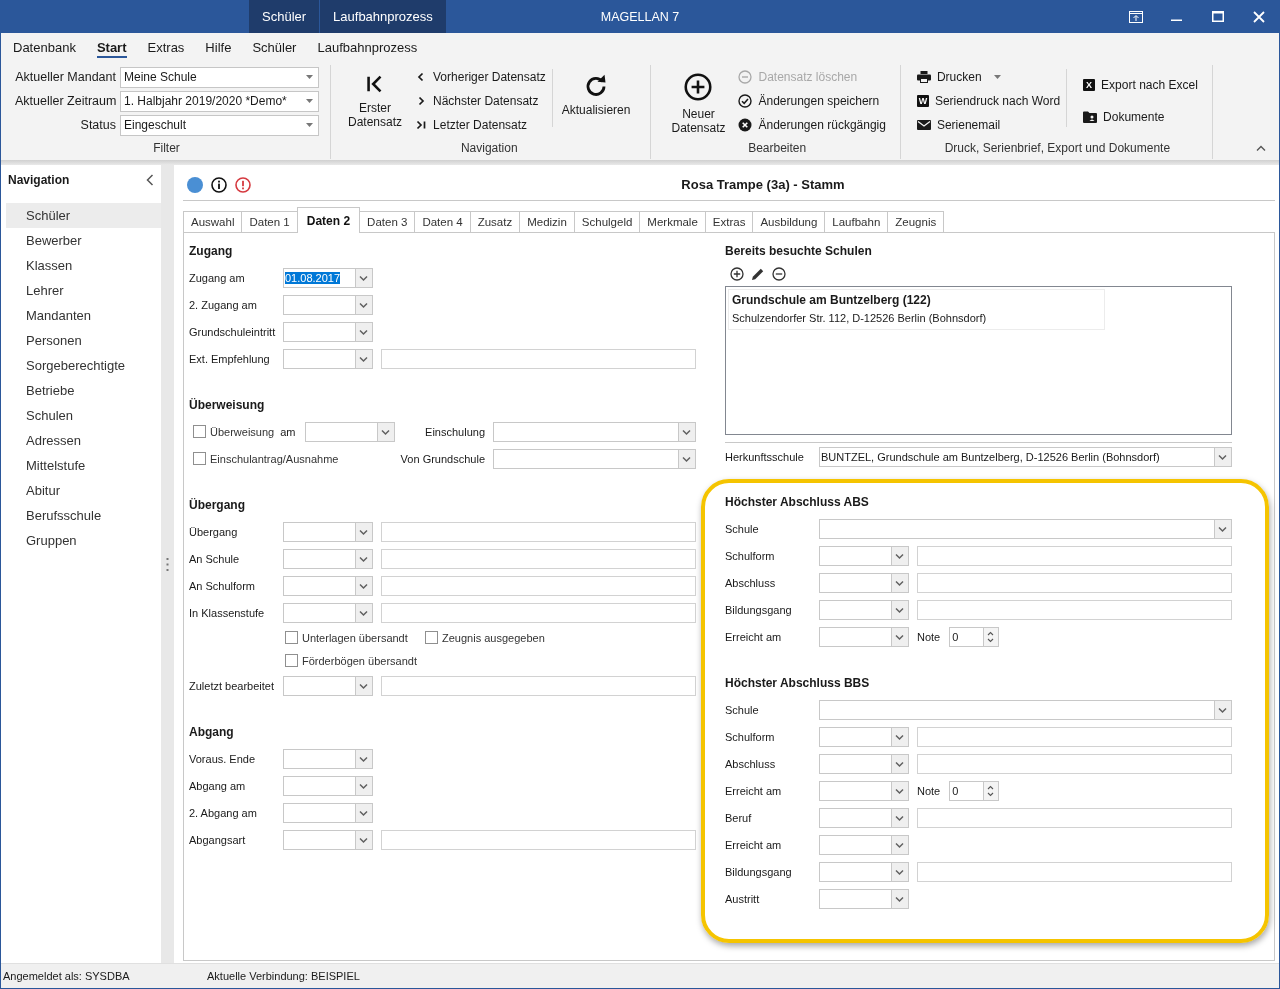 This screenshot has height=989, width=1280. What do you see at coordinates (166, 47) in the screenshot?
I see `menu-tab: Extras` at bounding box center [166, 47].